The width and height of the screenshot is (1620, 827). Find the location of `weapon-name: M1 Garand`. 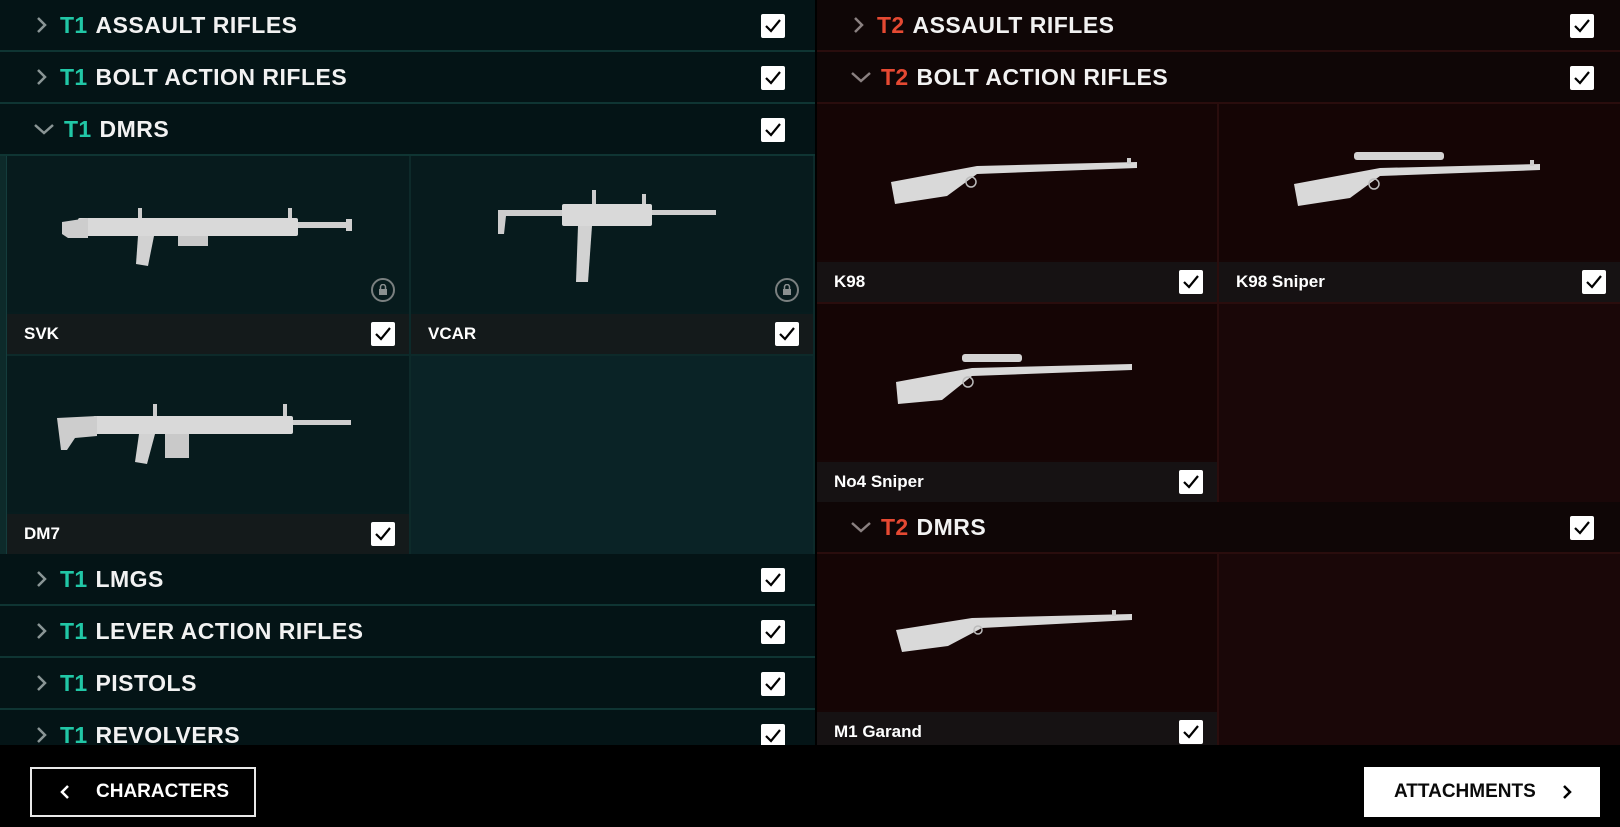

weapon-name: M1 Garand is located at coordinates (878, 731).